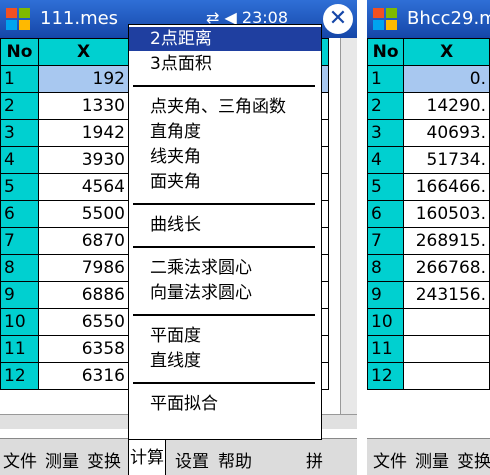 The image size is (490, 475). What do you see at coordinates (225, 268) in the screenshot?
I see `dropdown-item: 二乘法求圆心` at bounding box center [225, 268].